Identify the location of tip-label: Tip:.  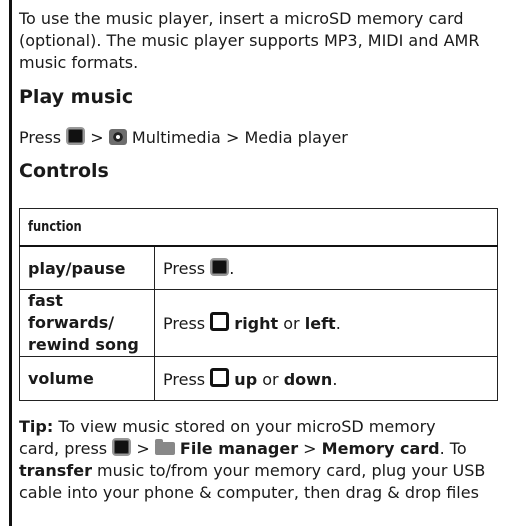
(36, 426).